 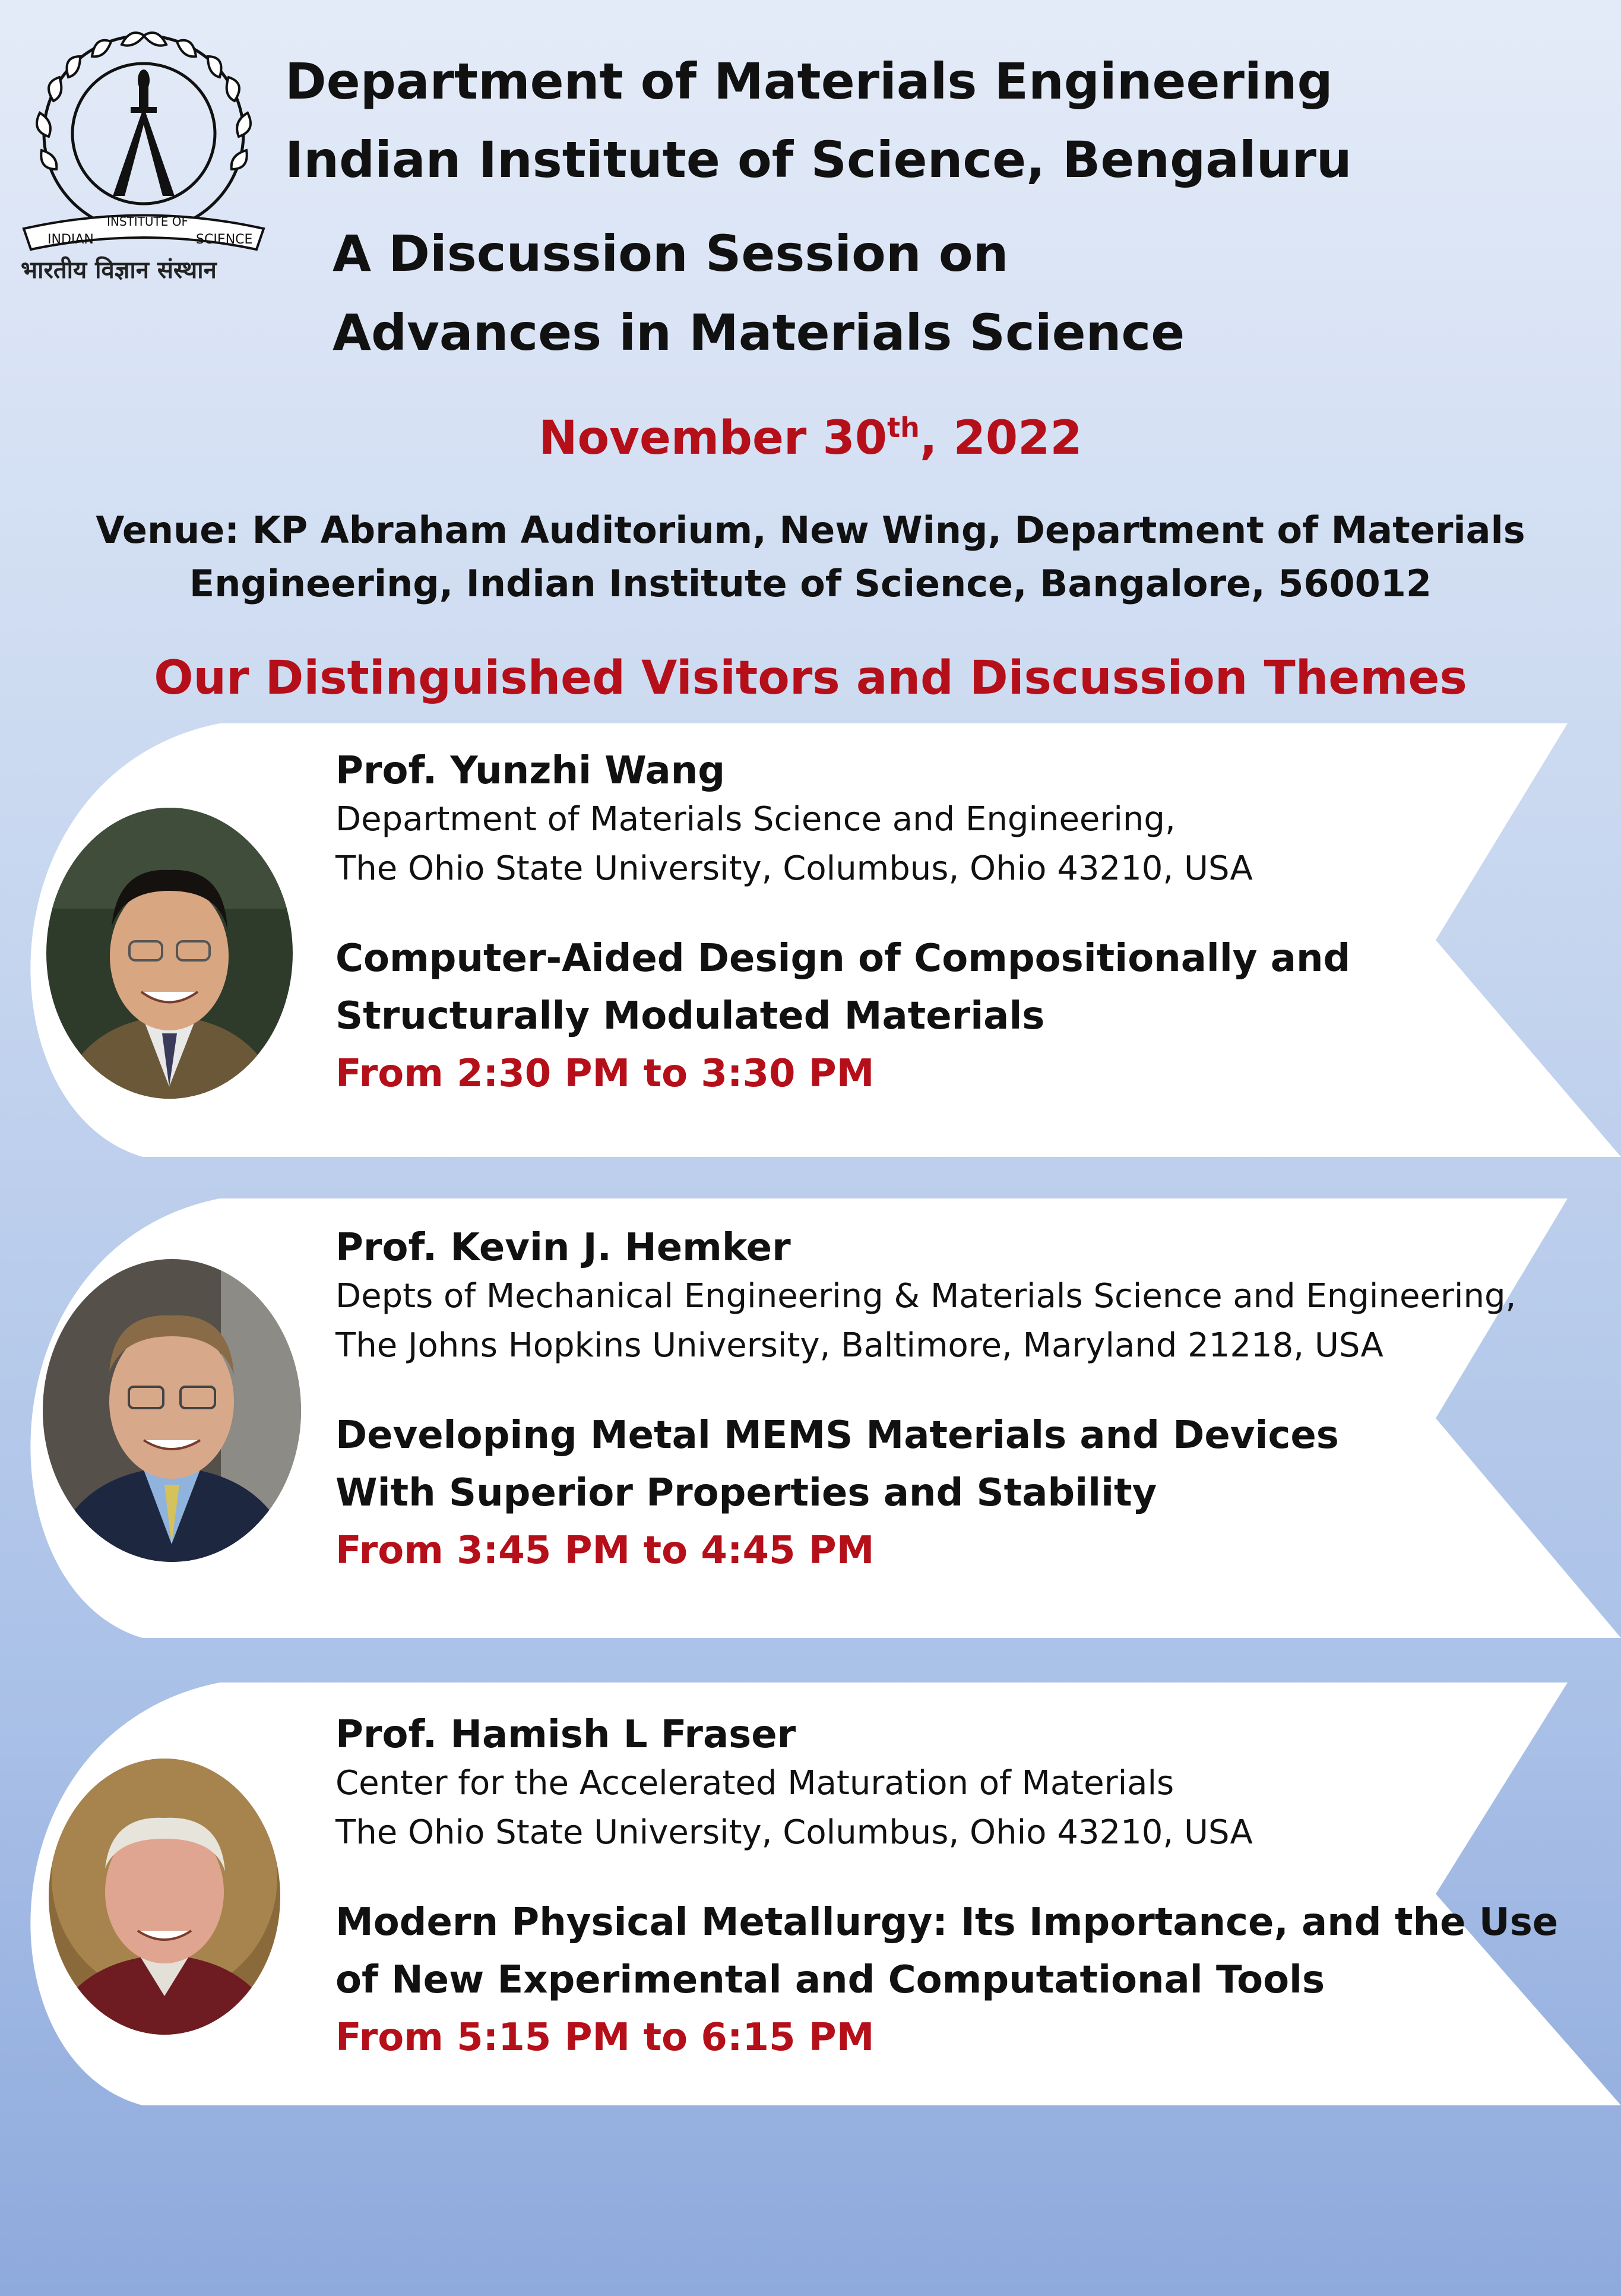 I want to click on talk-title: Structurally Modulated Materials, so click(x=690, y=1016).